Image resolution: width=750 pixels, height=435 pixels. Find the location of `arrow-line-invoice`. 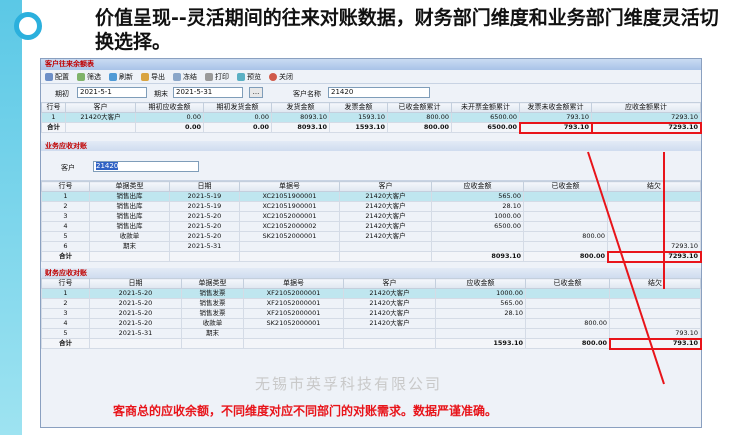

arrow-line-invoice is located at coordinates (626, 268).